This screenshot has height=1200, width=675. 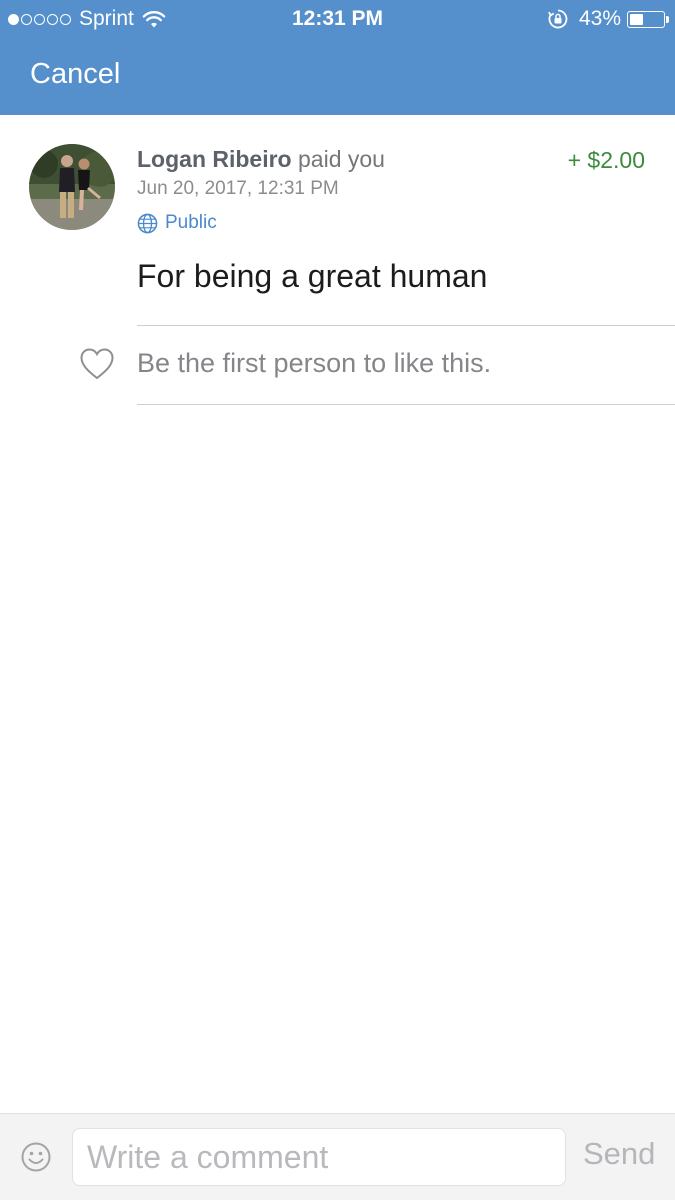 I want to click on payment-amount: + $2.00, so click(x=606, y=160).